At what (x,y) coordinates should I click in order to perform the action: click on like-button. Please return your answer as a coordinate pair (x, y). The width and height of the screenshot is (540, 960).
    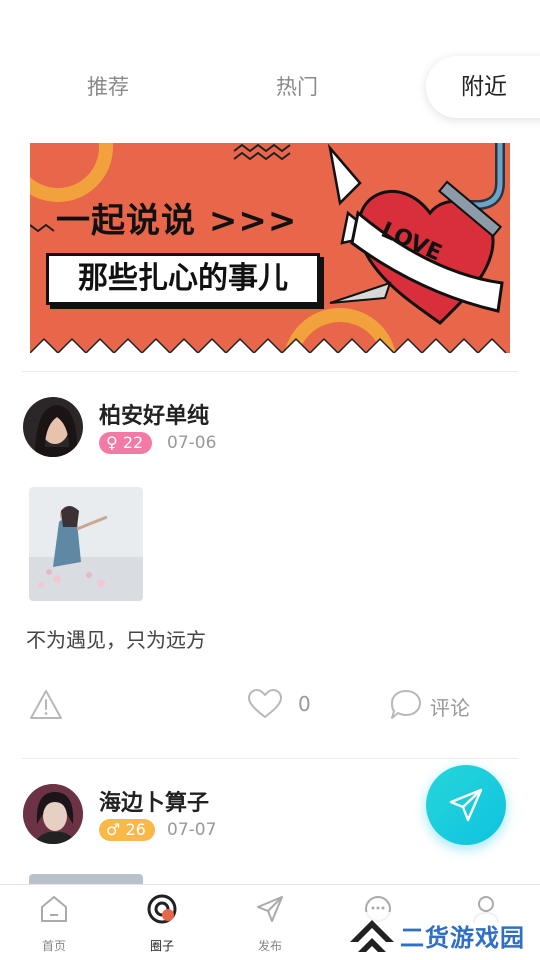
    Looking at the image, I should click on (265, 706).